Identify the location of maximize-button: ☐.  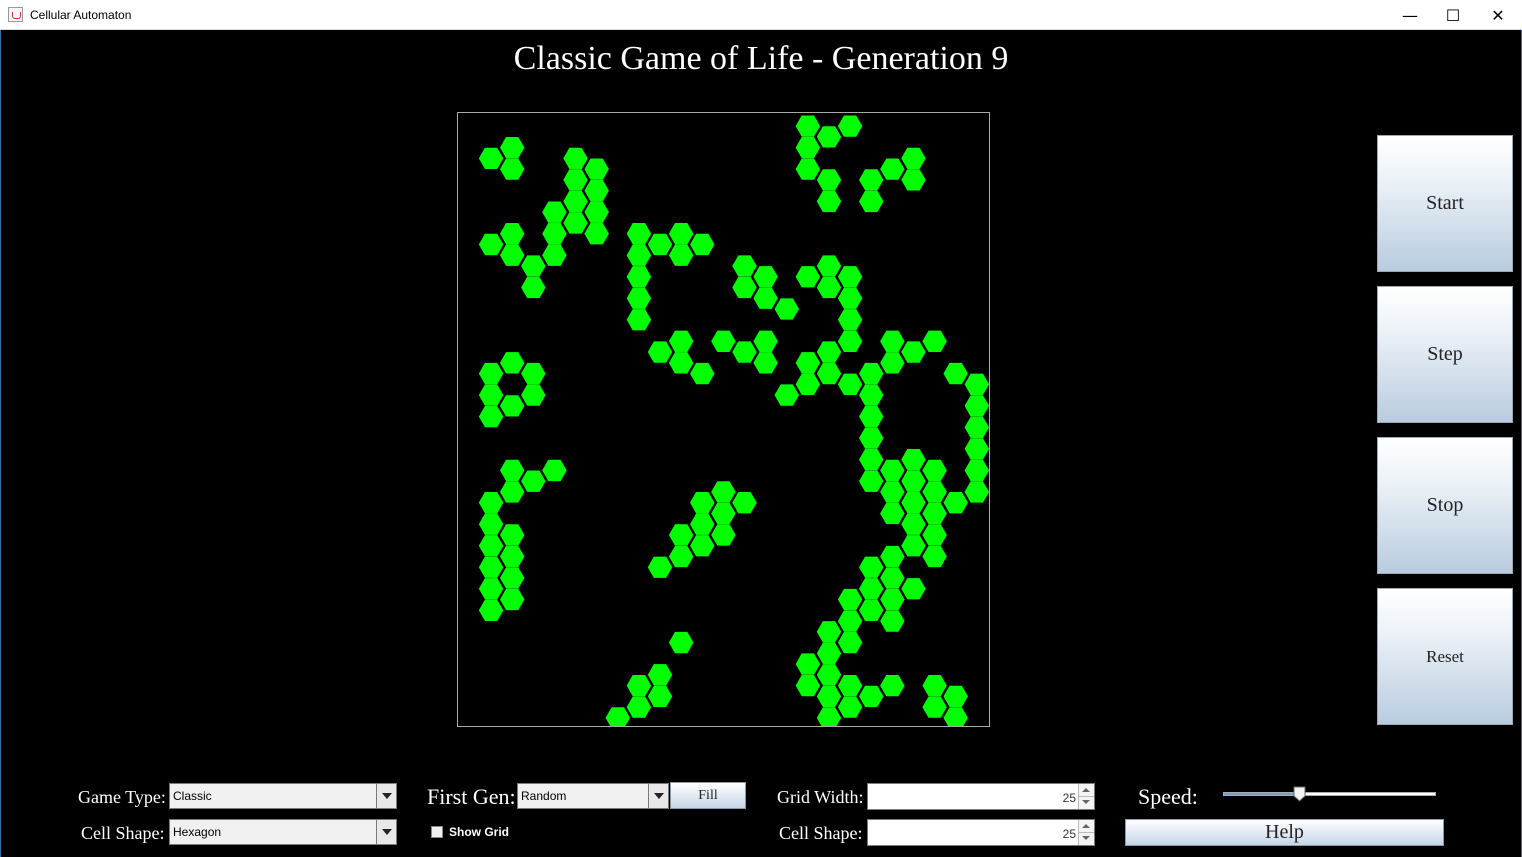
(1453, 15).